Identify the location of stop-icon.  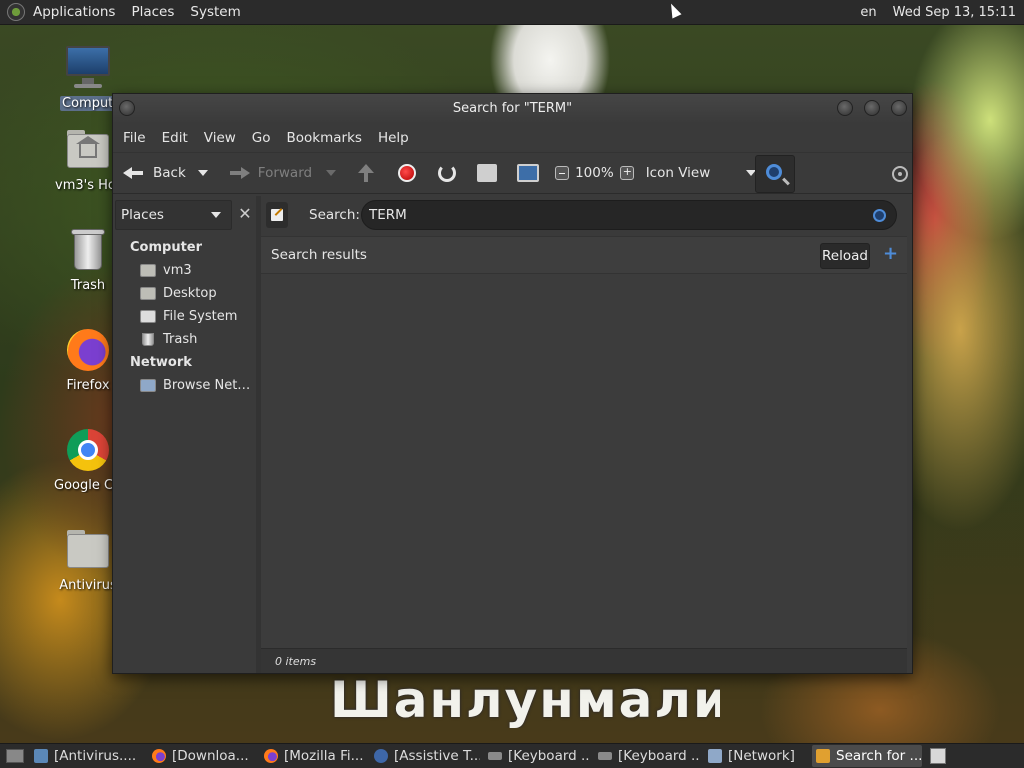
(407, 173).